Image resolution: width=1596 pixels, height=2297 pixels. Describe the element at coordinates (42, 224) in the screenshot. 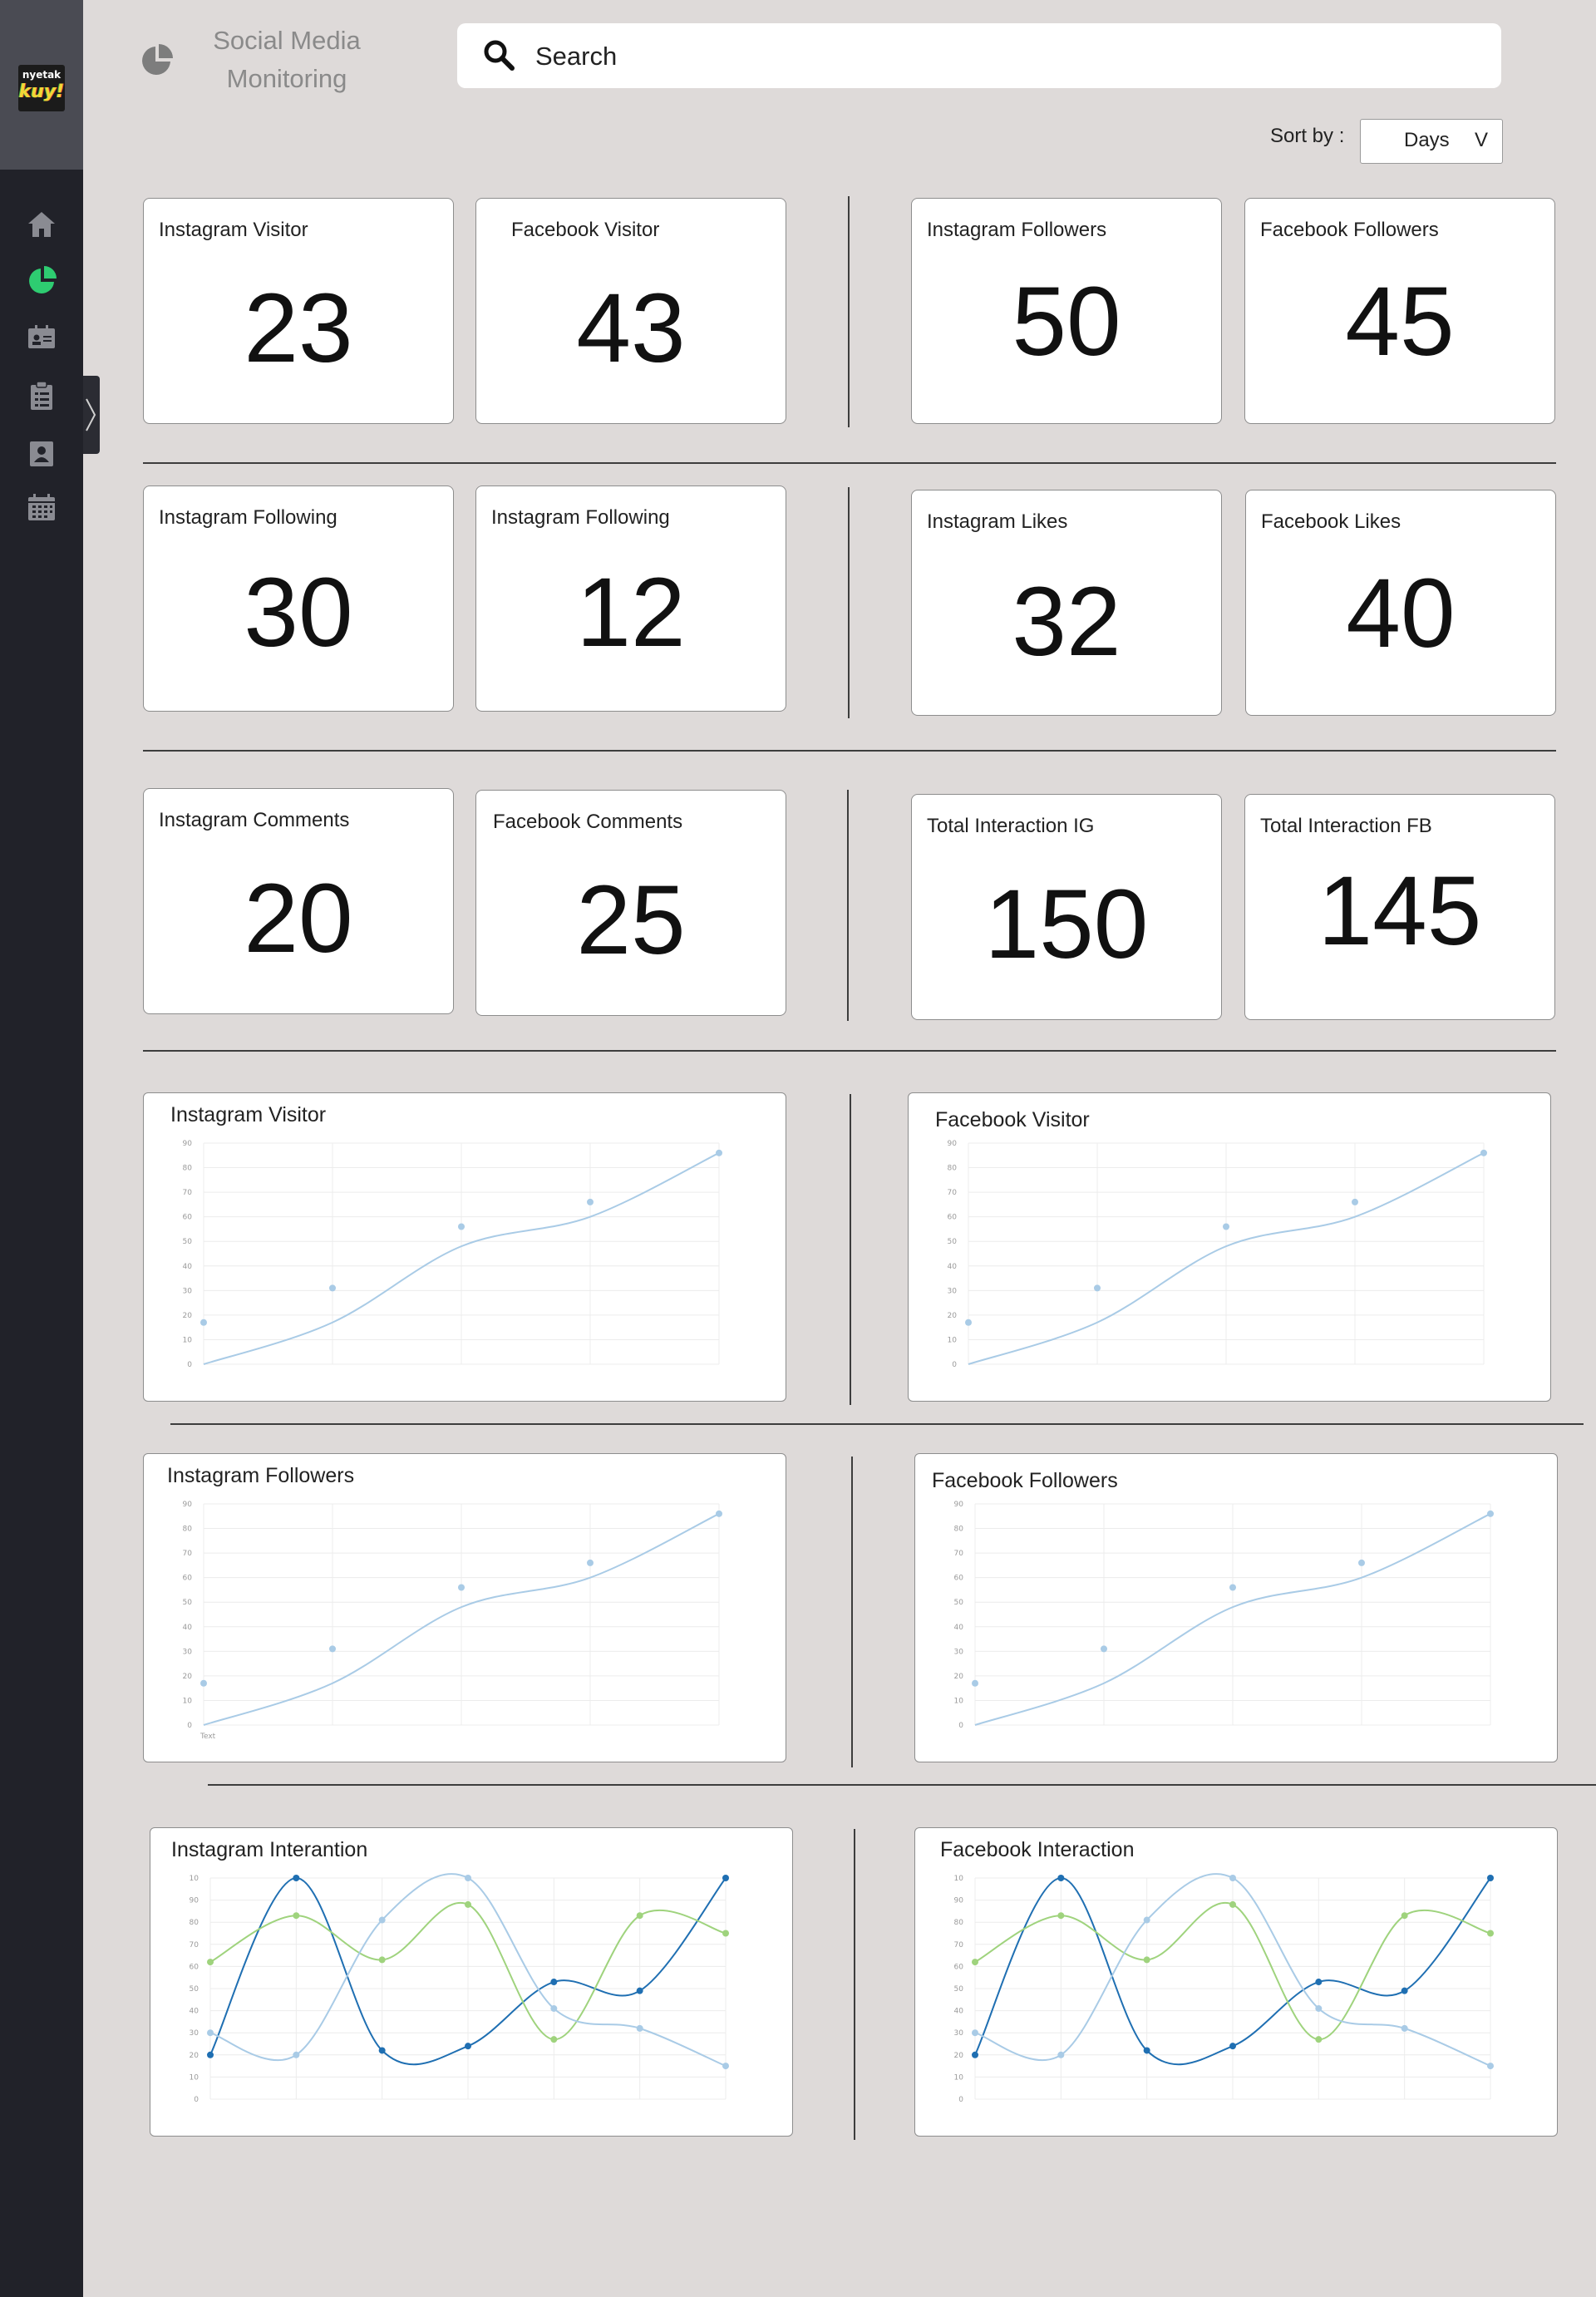

I see `home-icon` at that location.